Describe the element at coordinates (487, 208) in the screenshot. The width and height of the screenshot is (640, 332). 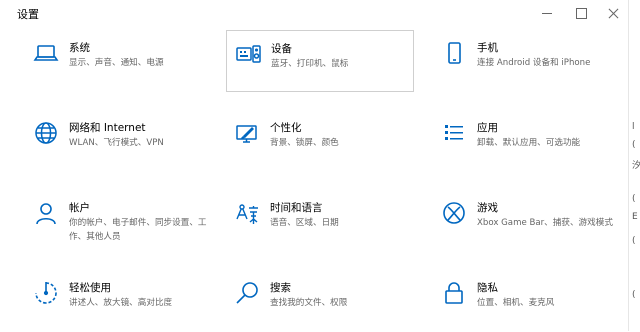
I see `tile-name: 游戏` at that location.